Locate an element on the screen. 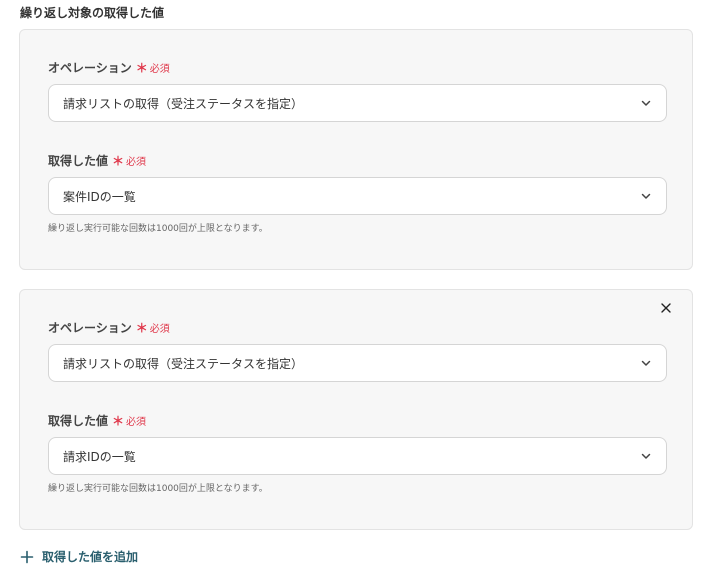  section-title: 繰り返し対象の取得した値 is located at coordinates (92, 13).